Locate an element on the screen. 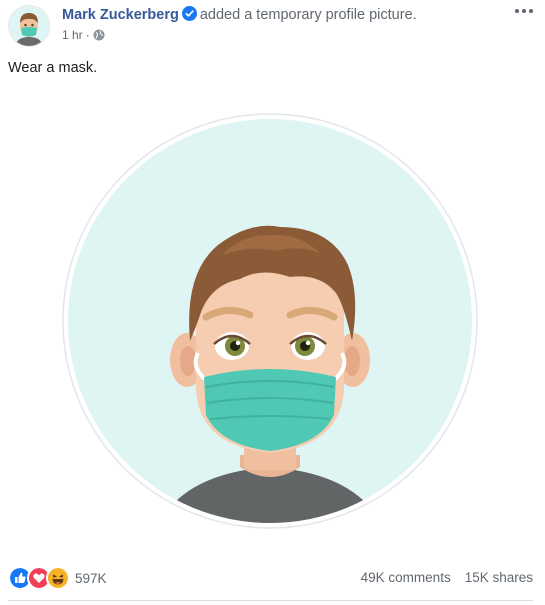 This screenshot has width=545, height=605. haha-icon is located at coordinates (58, 578).